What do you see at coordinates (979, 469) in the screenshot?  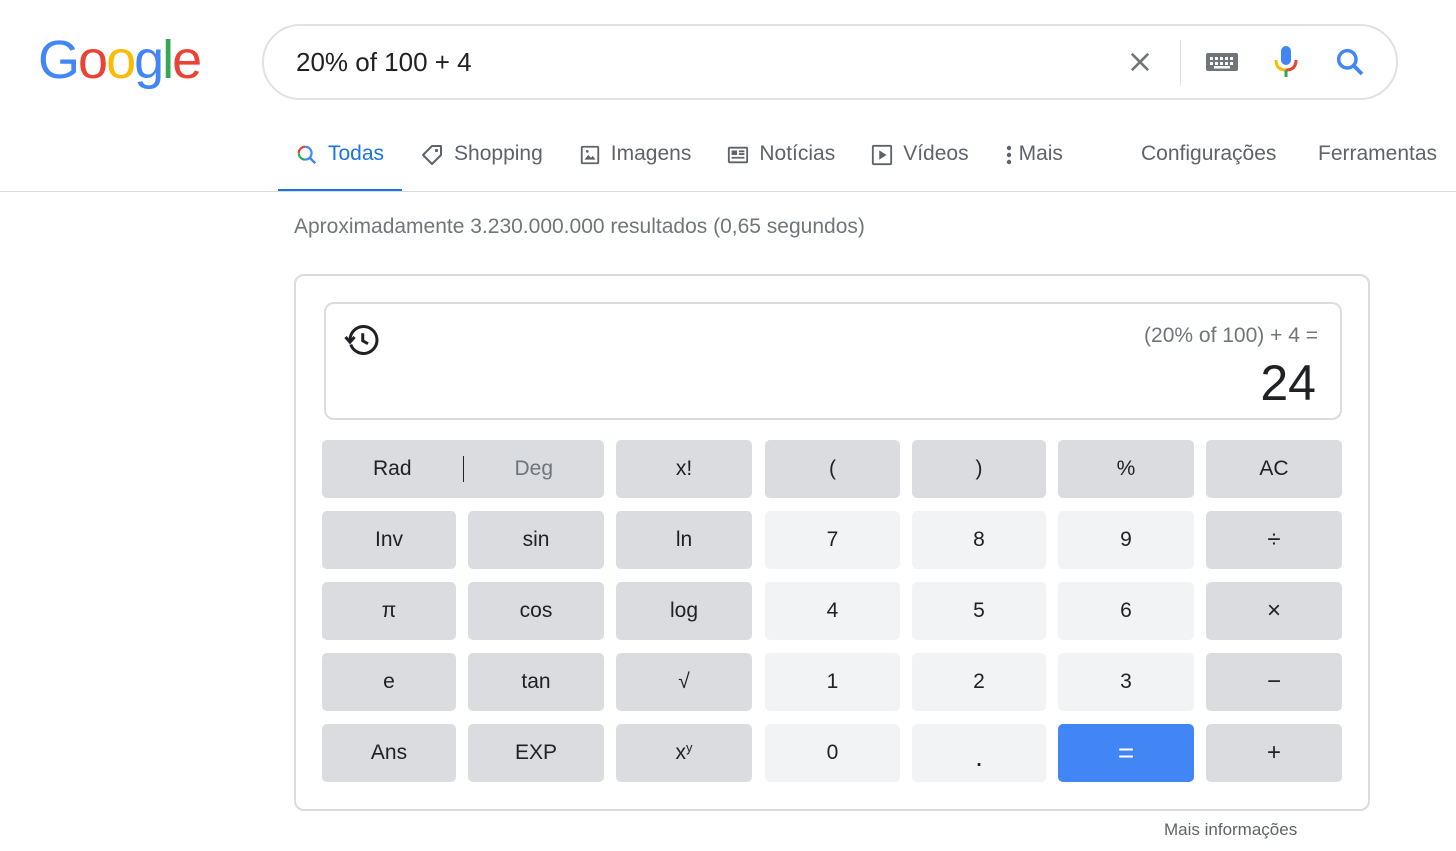 I see `right-paren-key: )` at bounding box center [979, 469].